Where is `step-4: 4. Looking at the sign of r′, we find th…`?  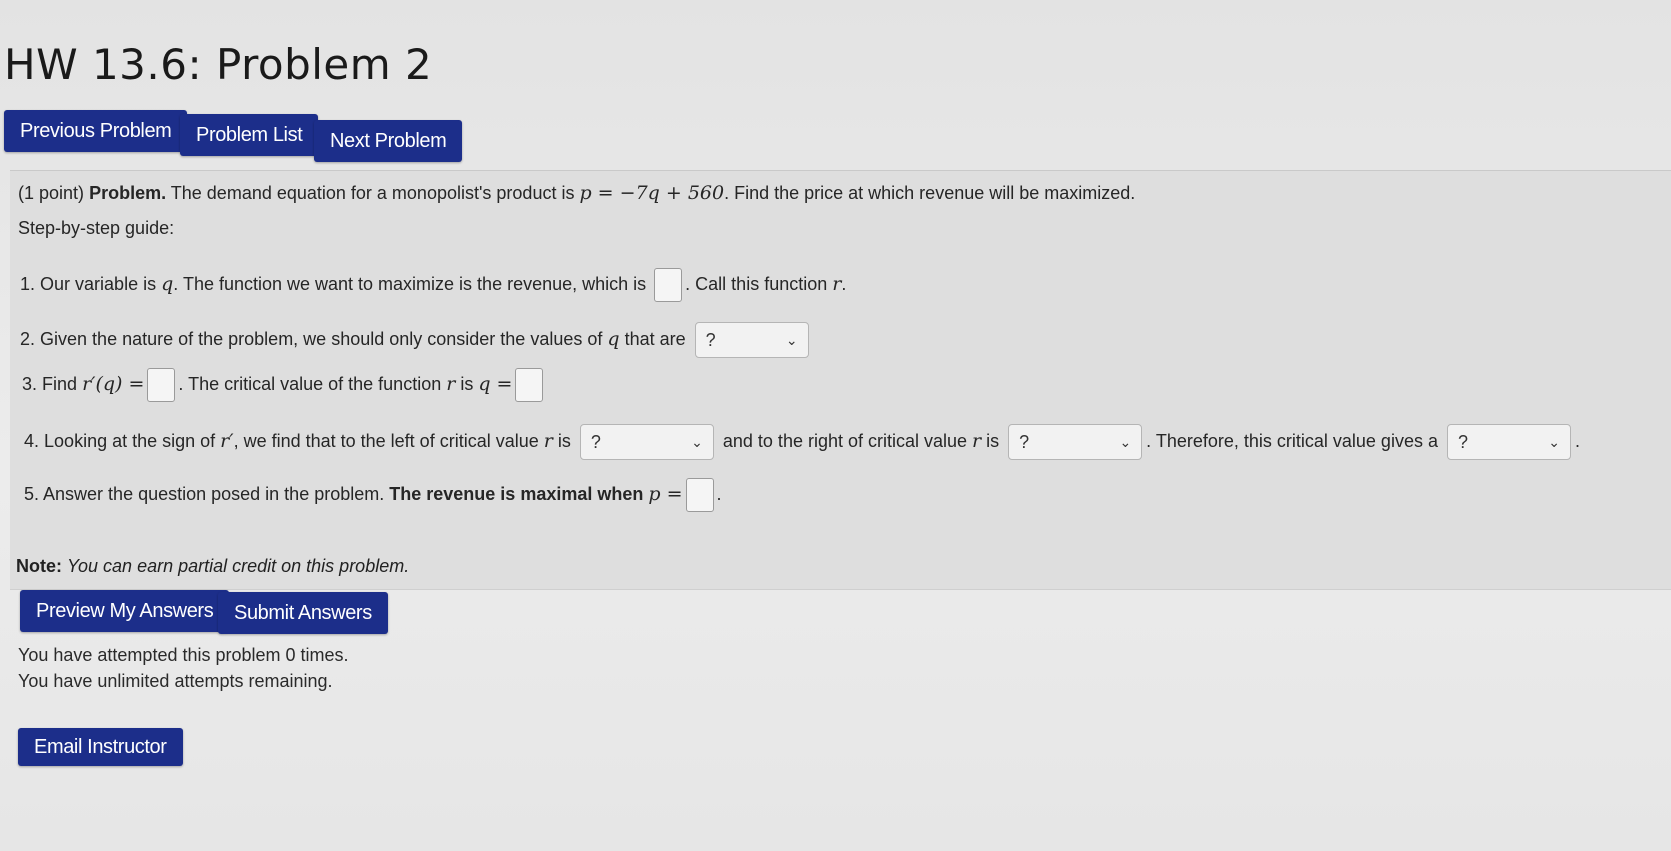 step-4: 4. Looking at the sign of r′, we find th… is located at coordinates (802, 442).